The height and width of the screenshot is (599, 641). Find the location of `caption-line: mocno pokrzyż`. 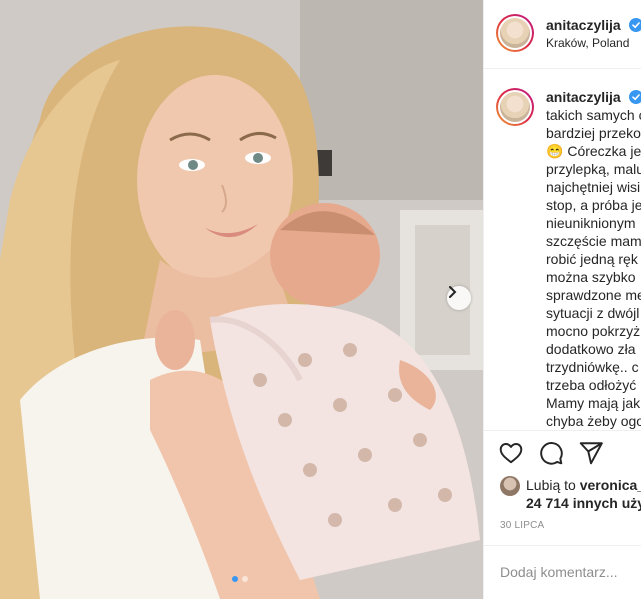

caption-line: mocno pokrzyż is located at coordinates (593, 331).